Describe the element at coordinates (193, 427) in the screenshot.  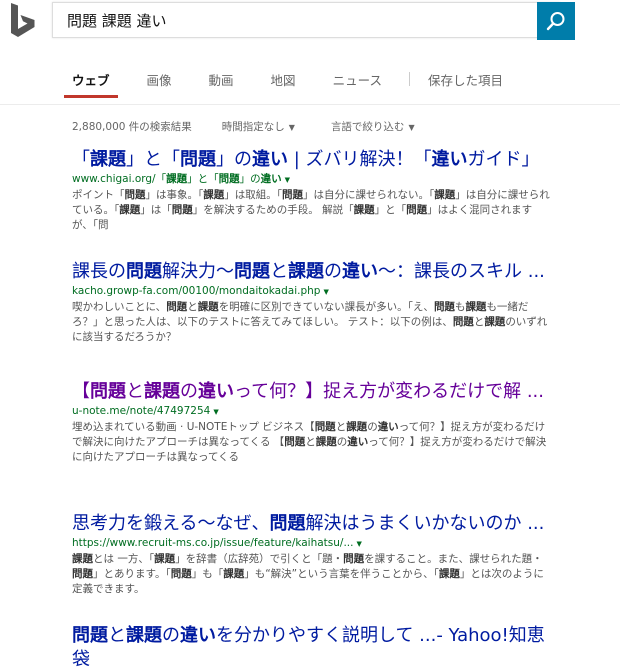
I see `text-segment: 埋め込まれている動画 · U-NOTEトップ ビジネス【` at that location.